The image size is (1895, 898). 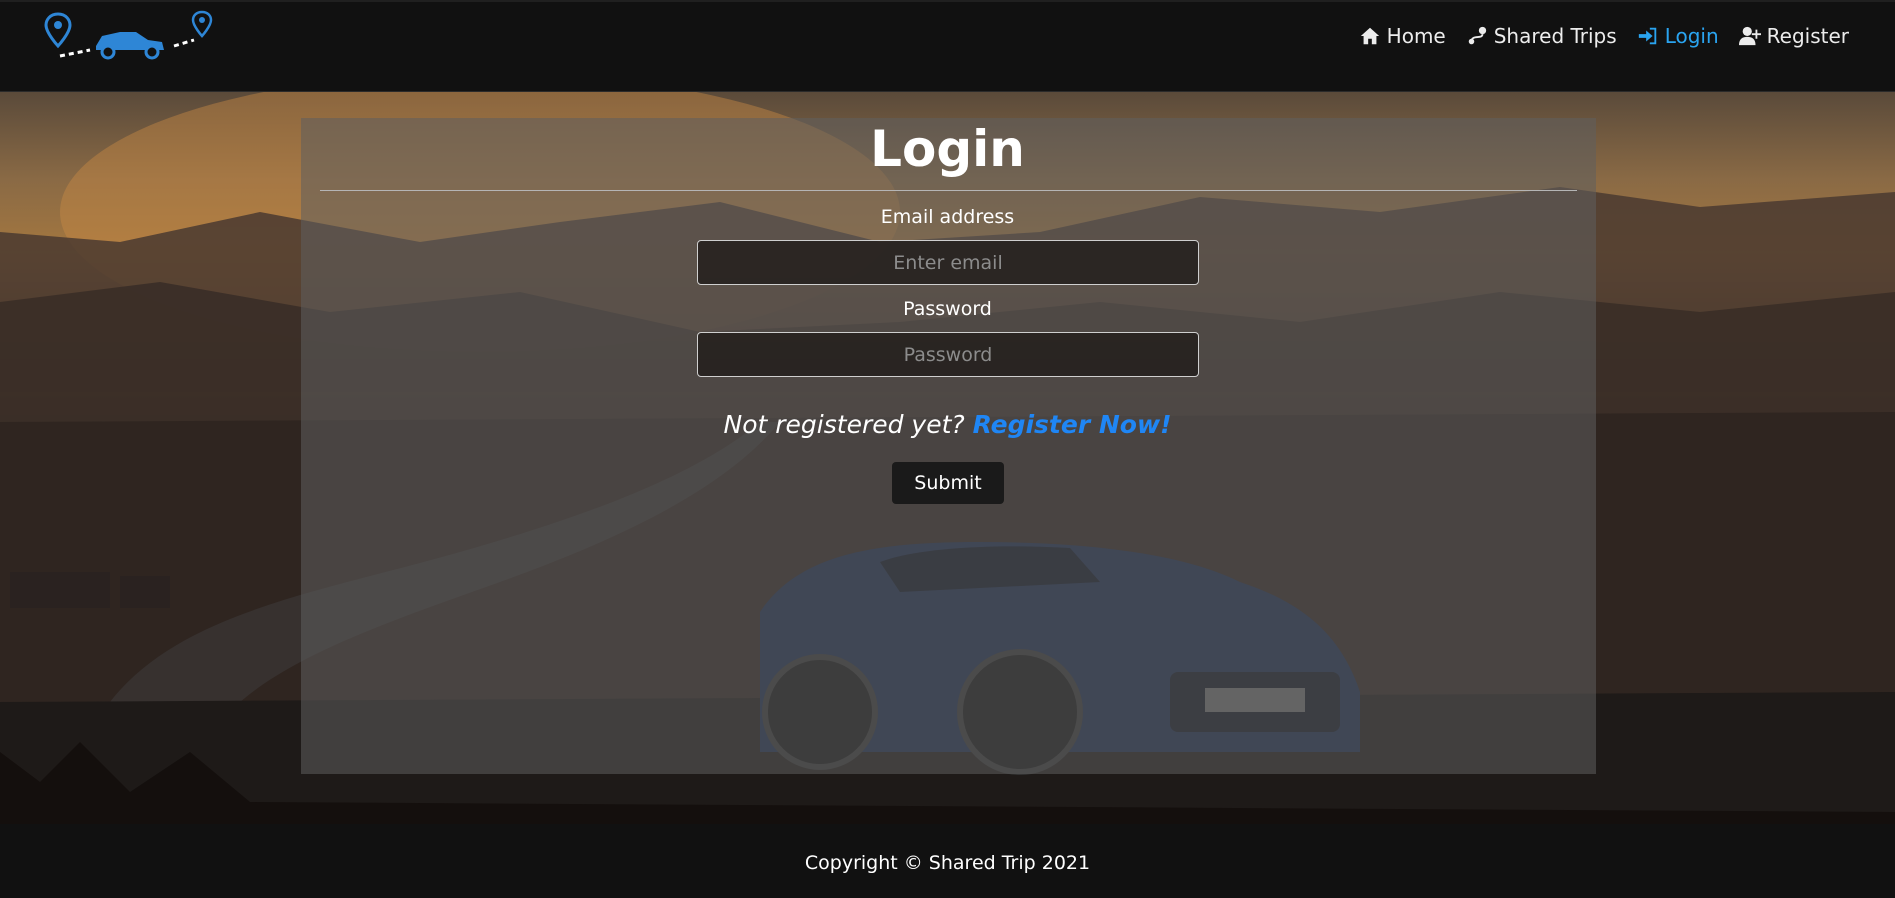 I want to click on footer: Copyright © Shared Trip 2021, so click(x=947, y=861).